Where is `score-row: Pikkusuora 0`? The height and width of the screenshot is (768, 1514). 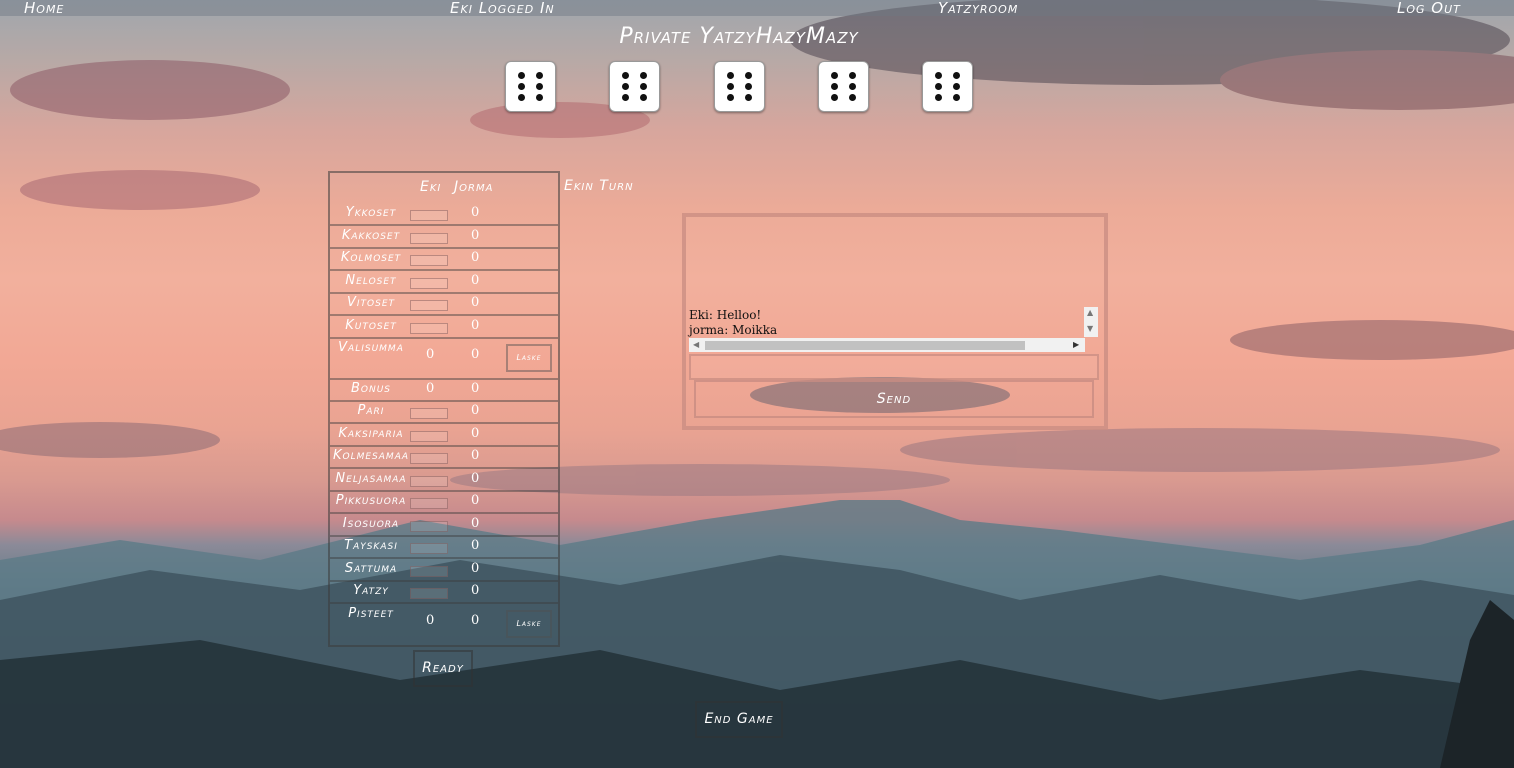
score-row: Pikkusuora 0 is located at coordinates (444, 502).